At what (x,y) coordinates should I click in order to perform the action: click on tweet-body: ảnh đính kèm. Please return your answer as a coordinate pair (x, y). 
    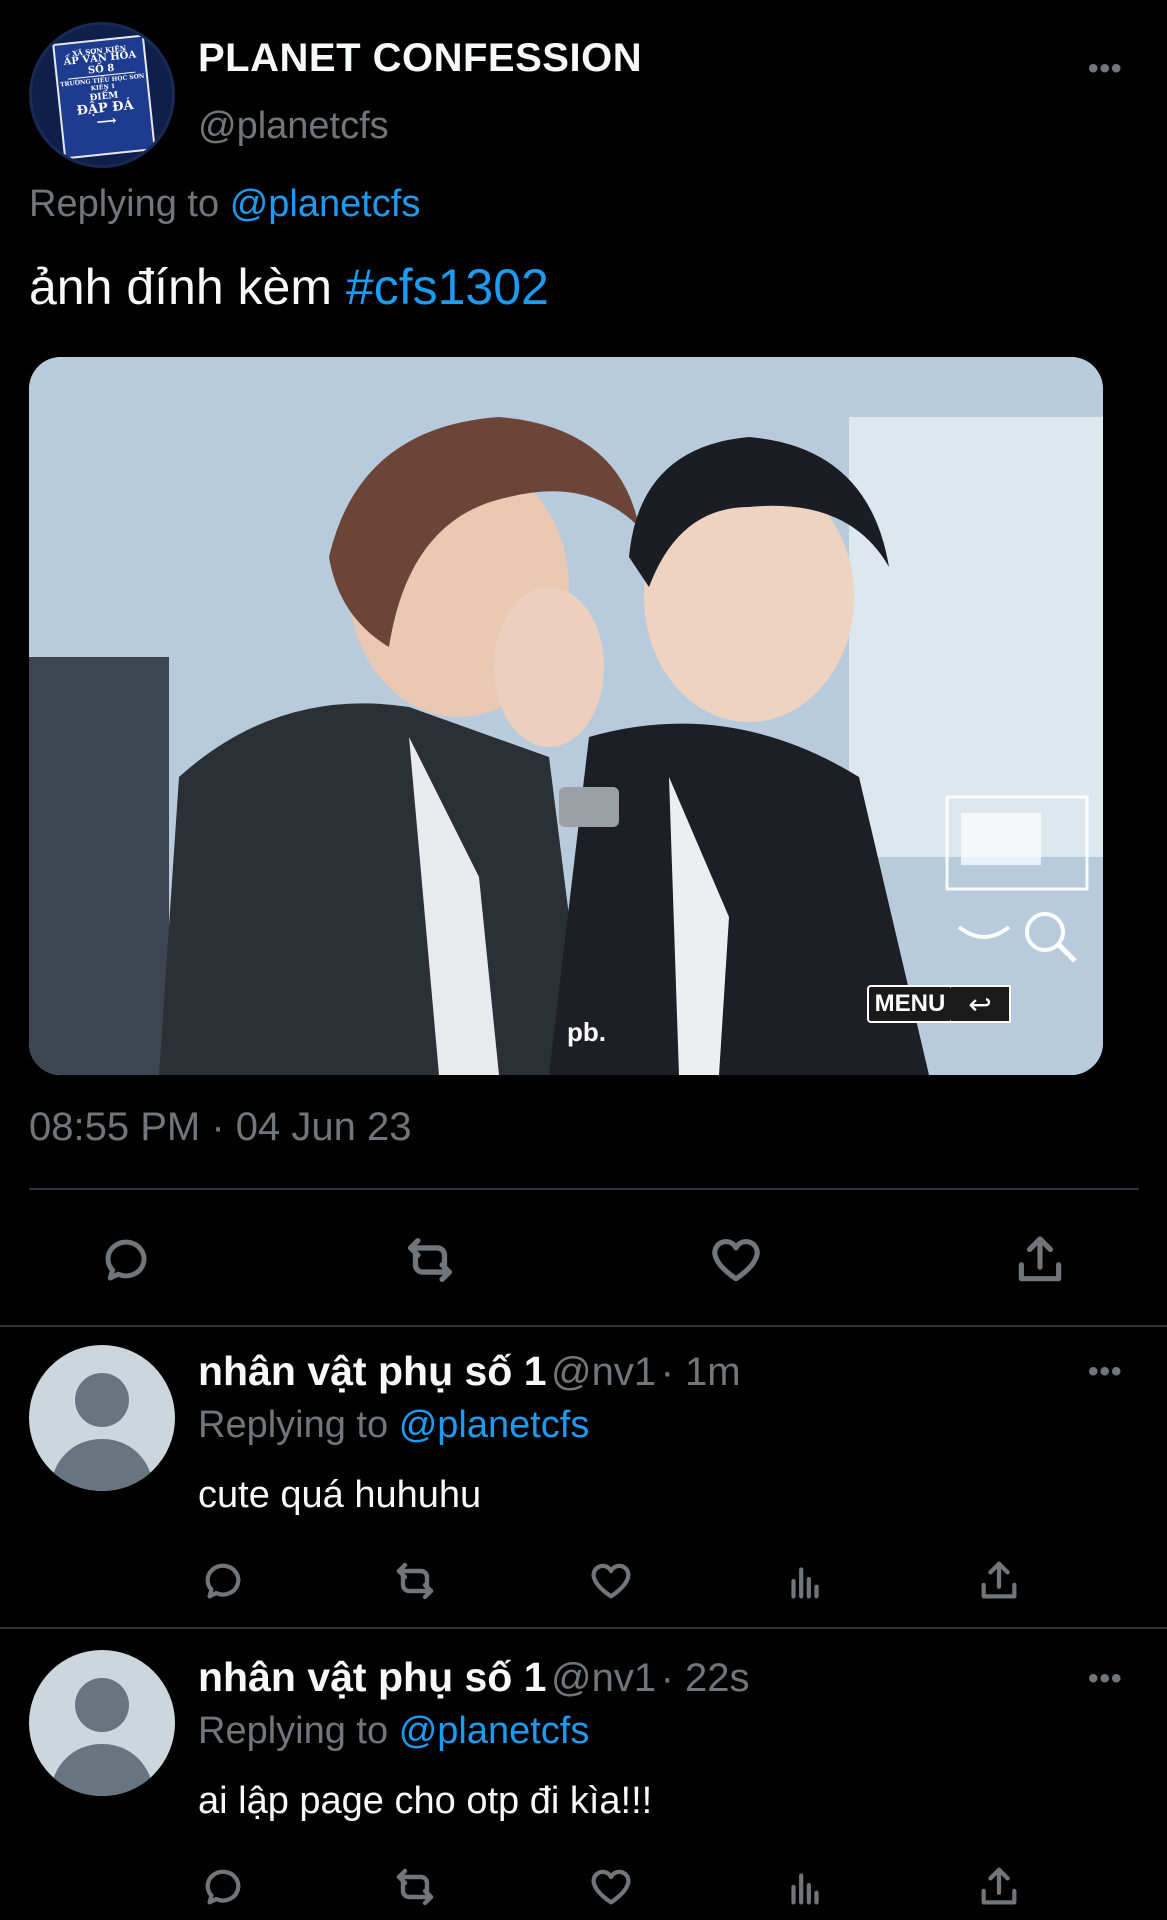
    Looking at the image, I should click on (180, 287).